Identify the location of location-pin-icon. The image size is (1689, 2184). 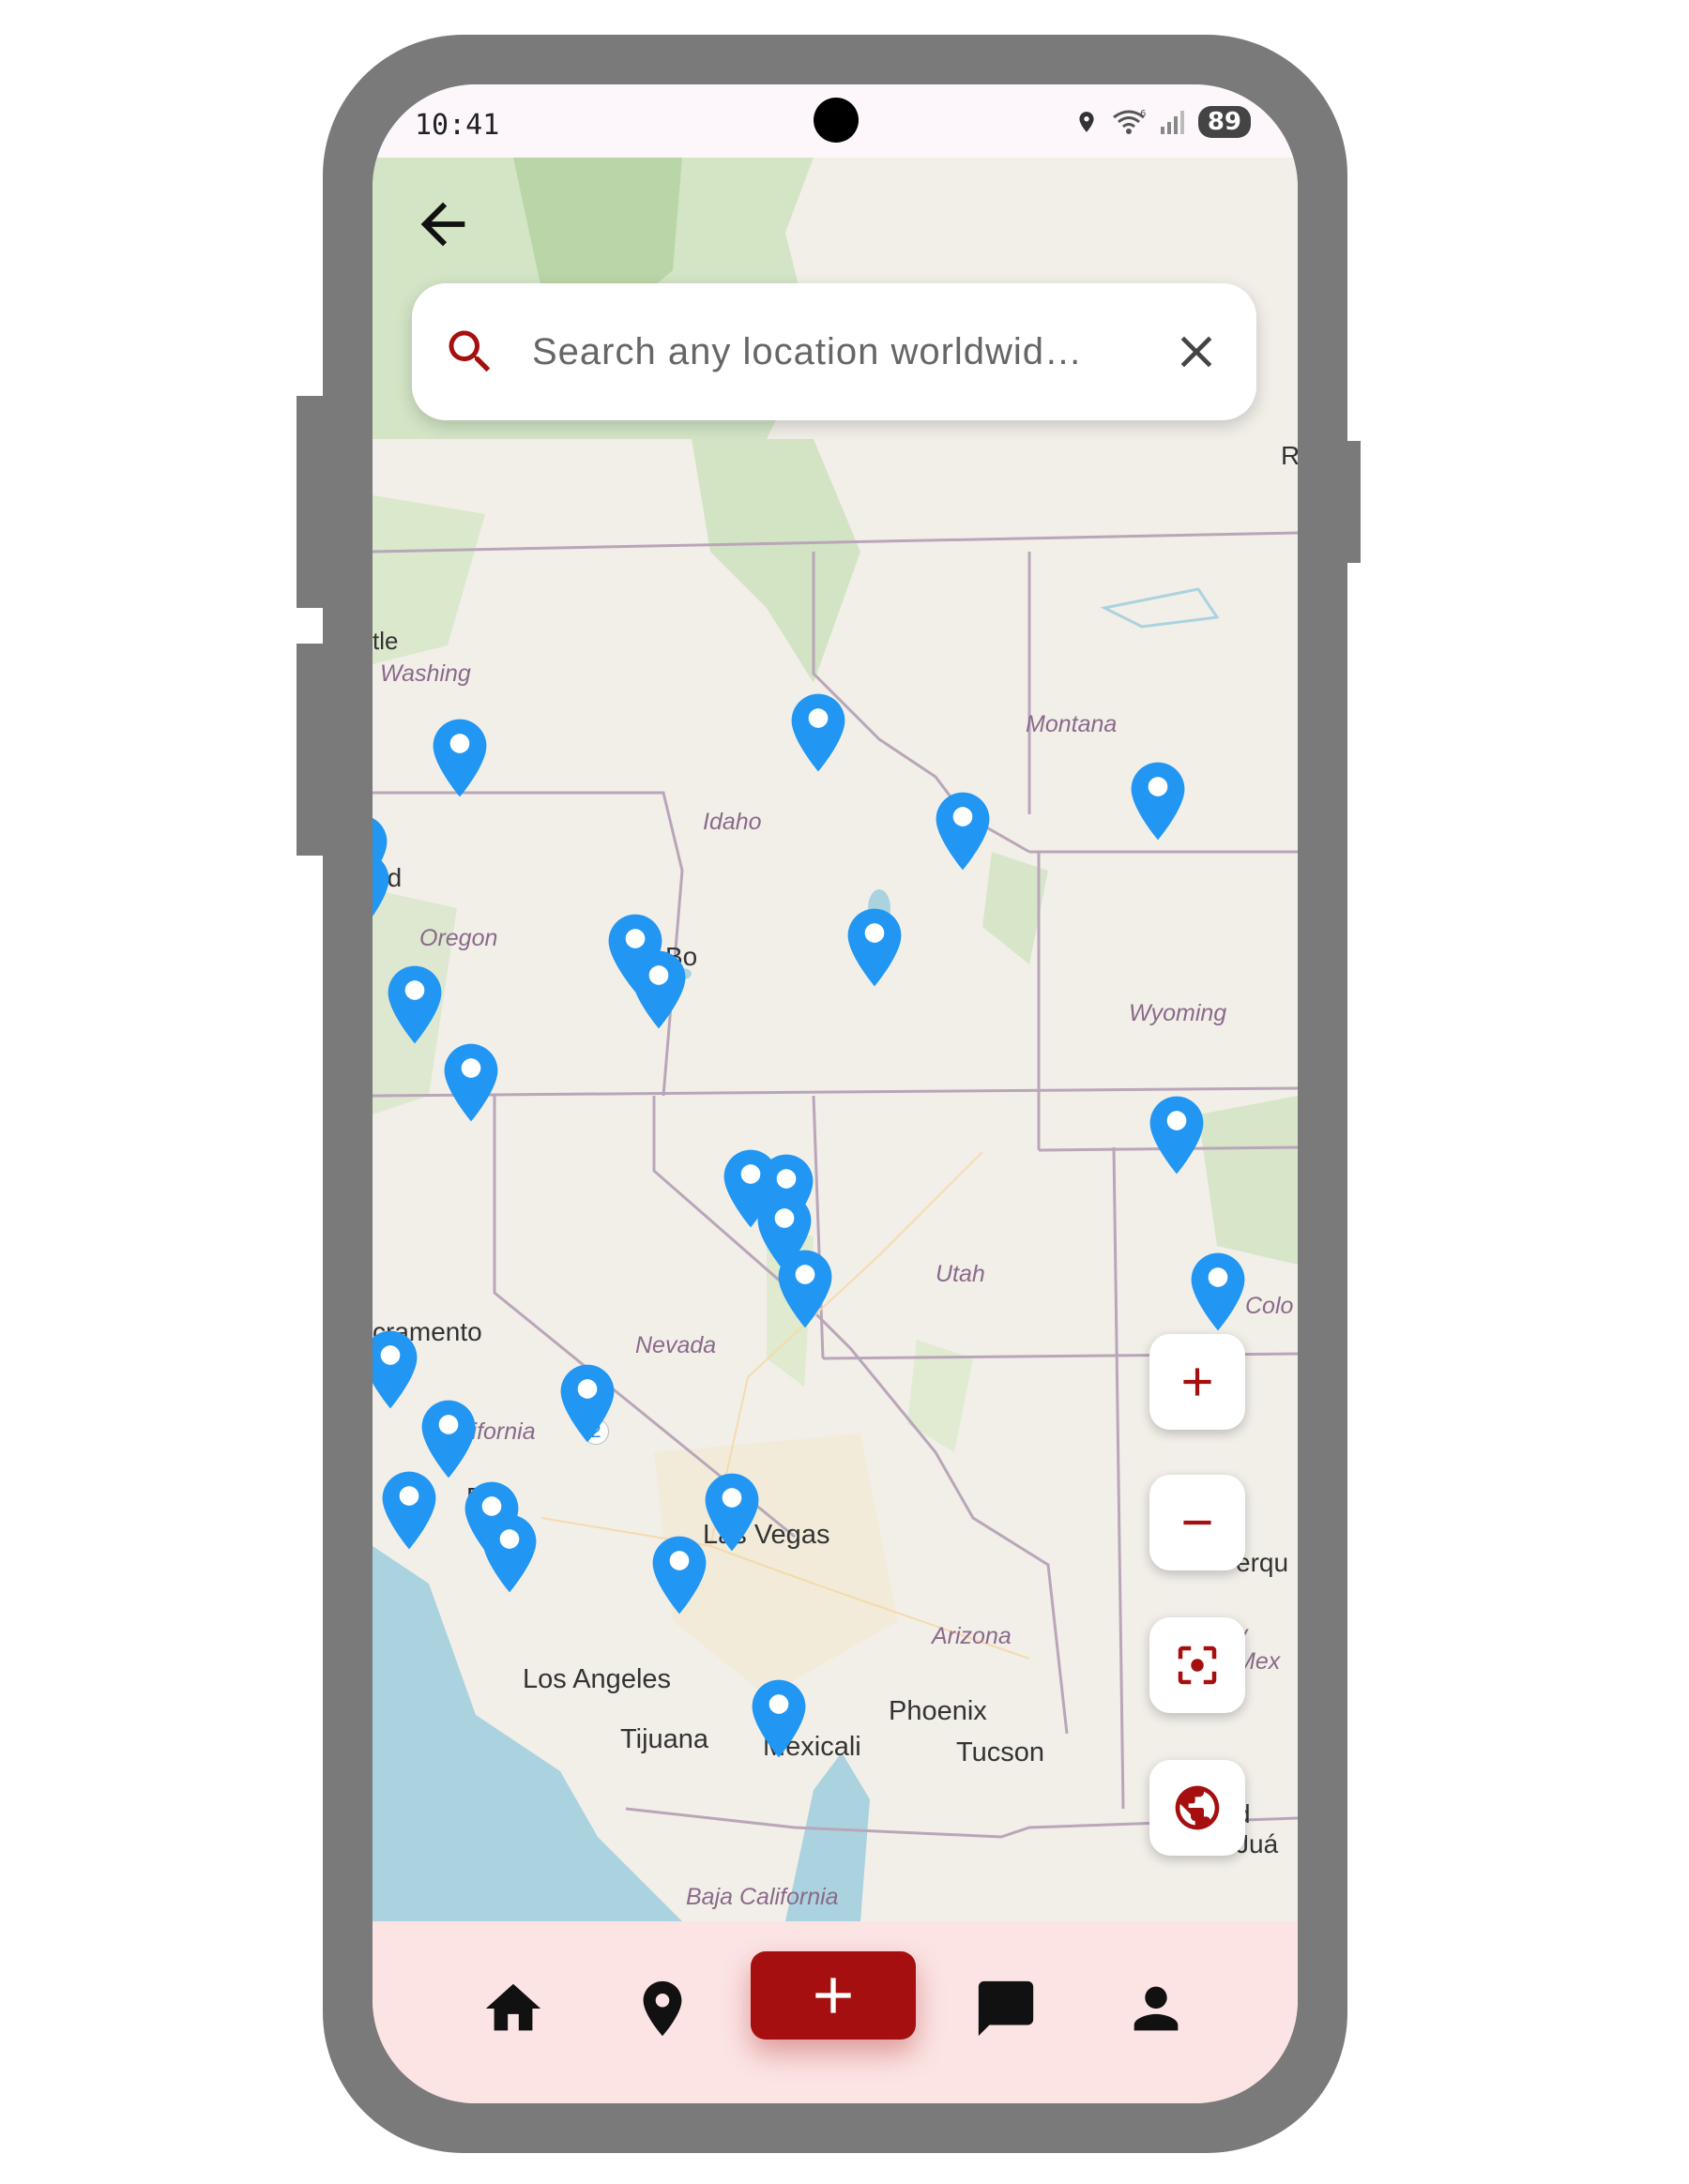
(662, 2009).